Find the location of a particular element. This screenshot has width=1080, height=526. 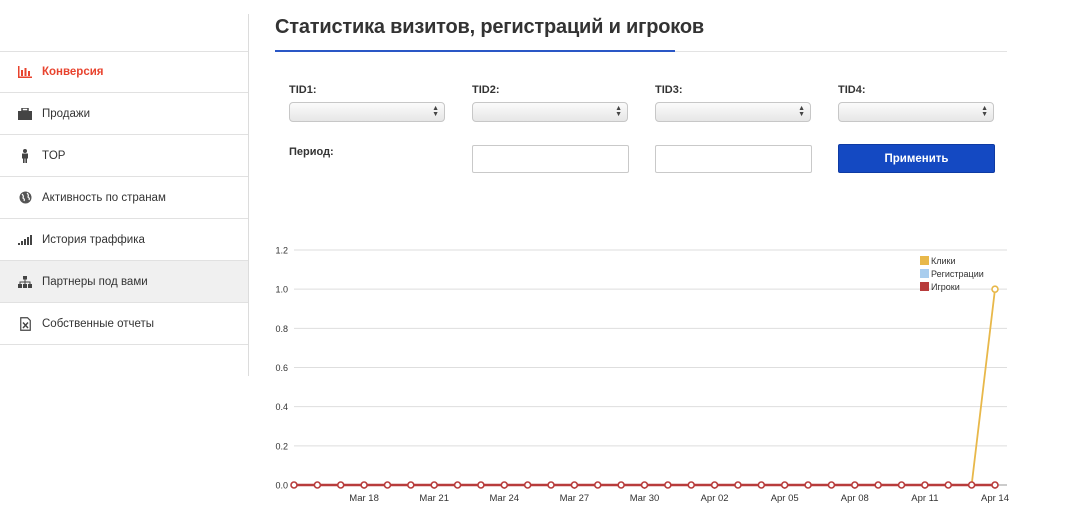

tid2-label: TID2: is located at coordinates (486, 90).